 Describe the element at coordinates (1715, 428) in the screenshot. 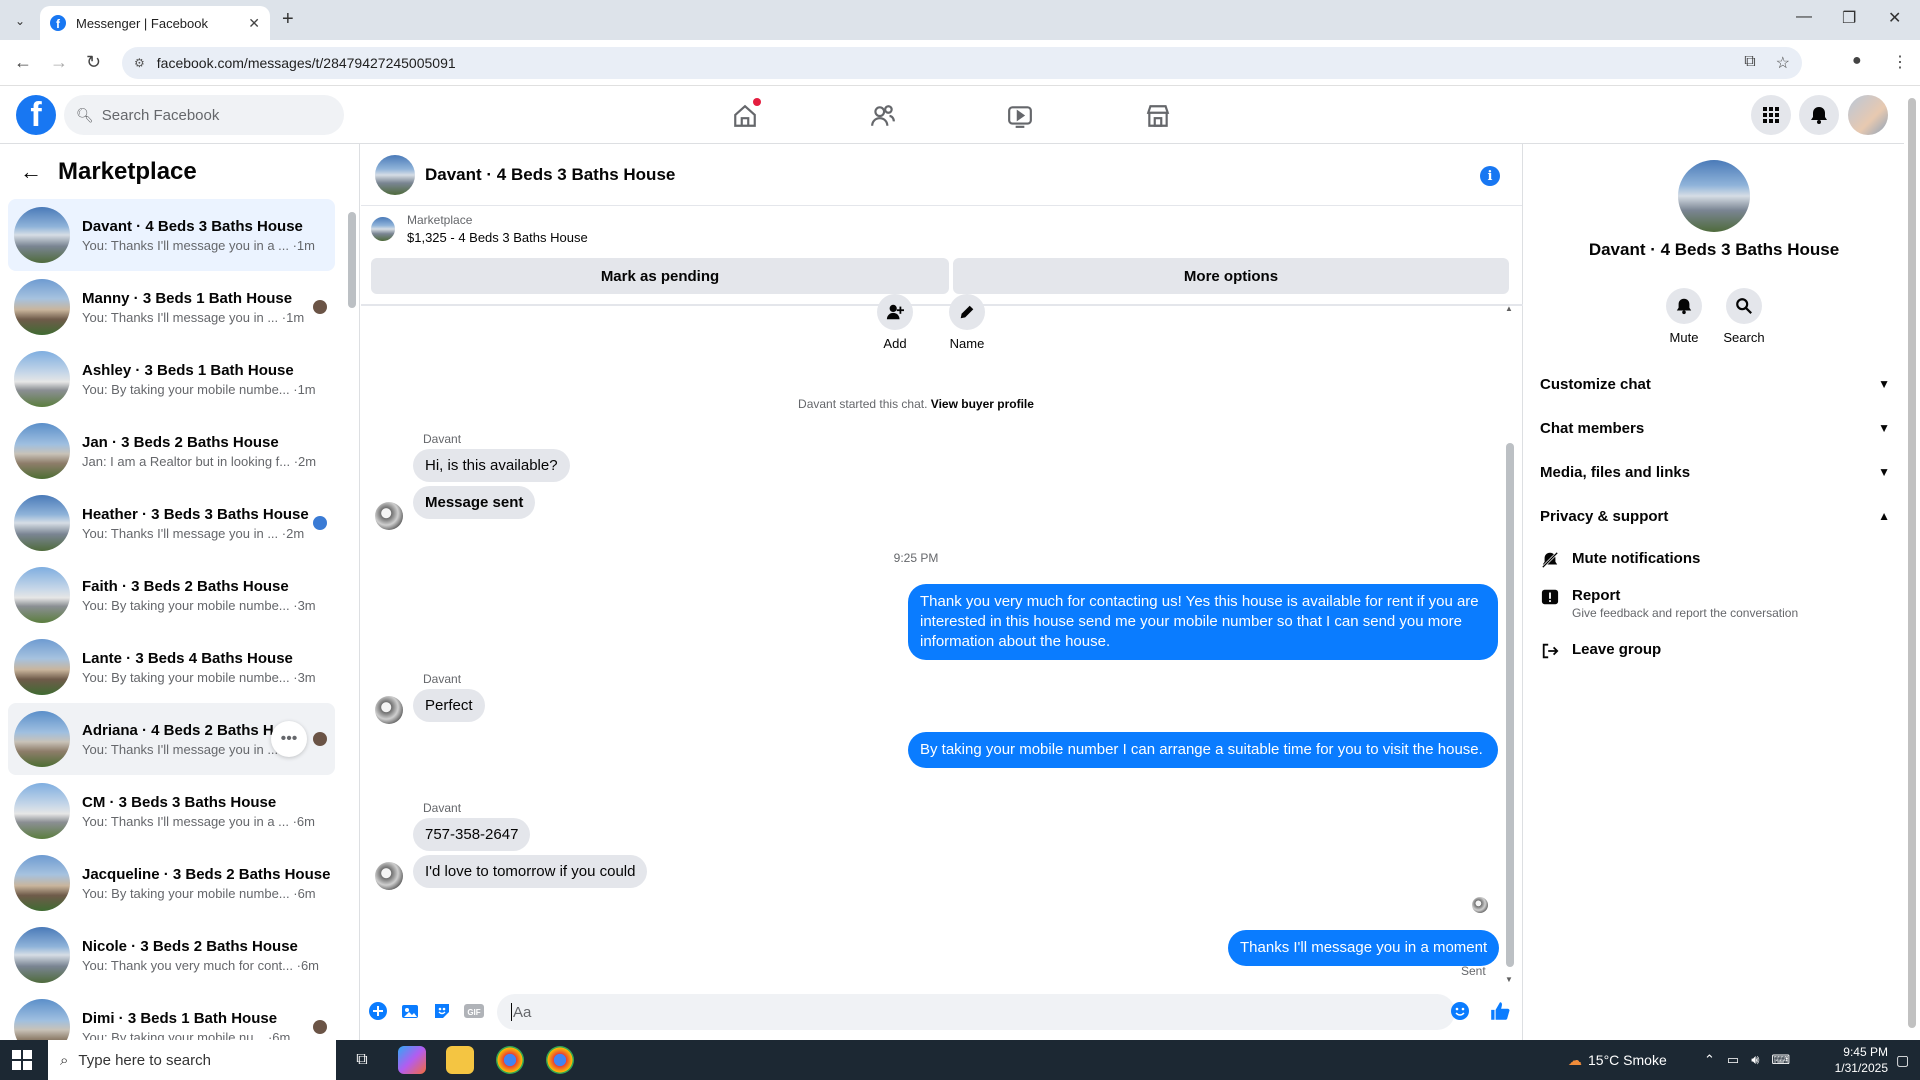

I see `chat-members-section: Chat members ▼` at that location.